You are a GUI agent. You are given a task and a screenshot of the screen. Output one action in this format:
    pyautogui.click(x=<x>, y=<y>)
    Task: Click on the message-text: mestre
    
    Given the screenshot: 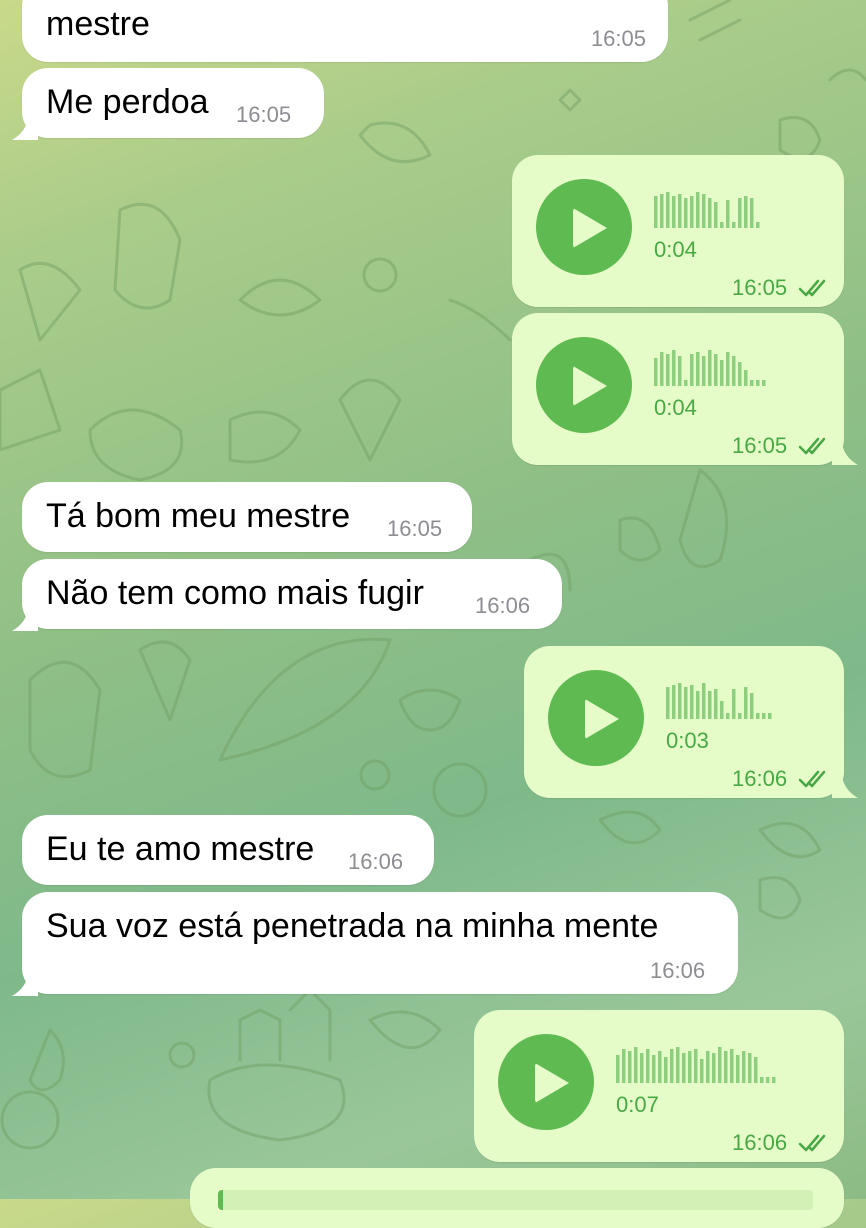 What is the action you would take?
    pyautogui.click(x=98, y=24)
    